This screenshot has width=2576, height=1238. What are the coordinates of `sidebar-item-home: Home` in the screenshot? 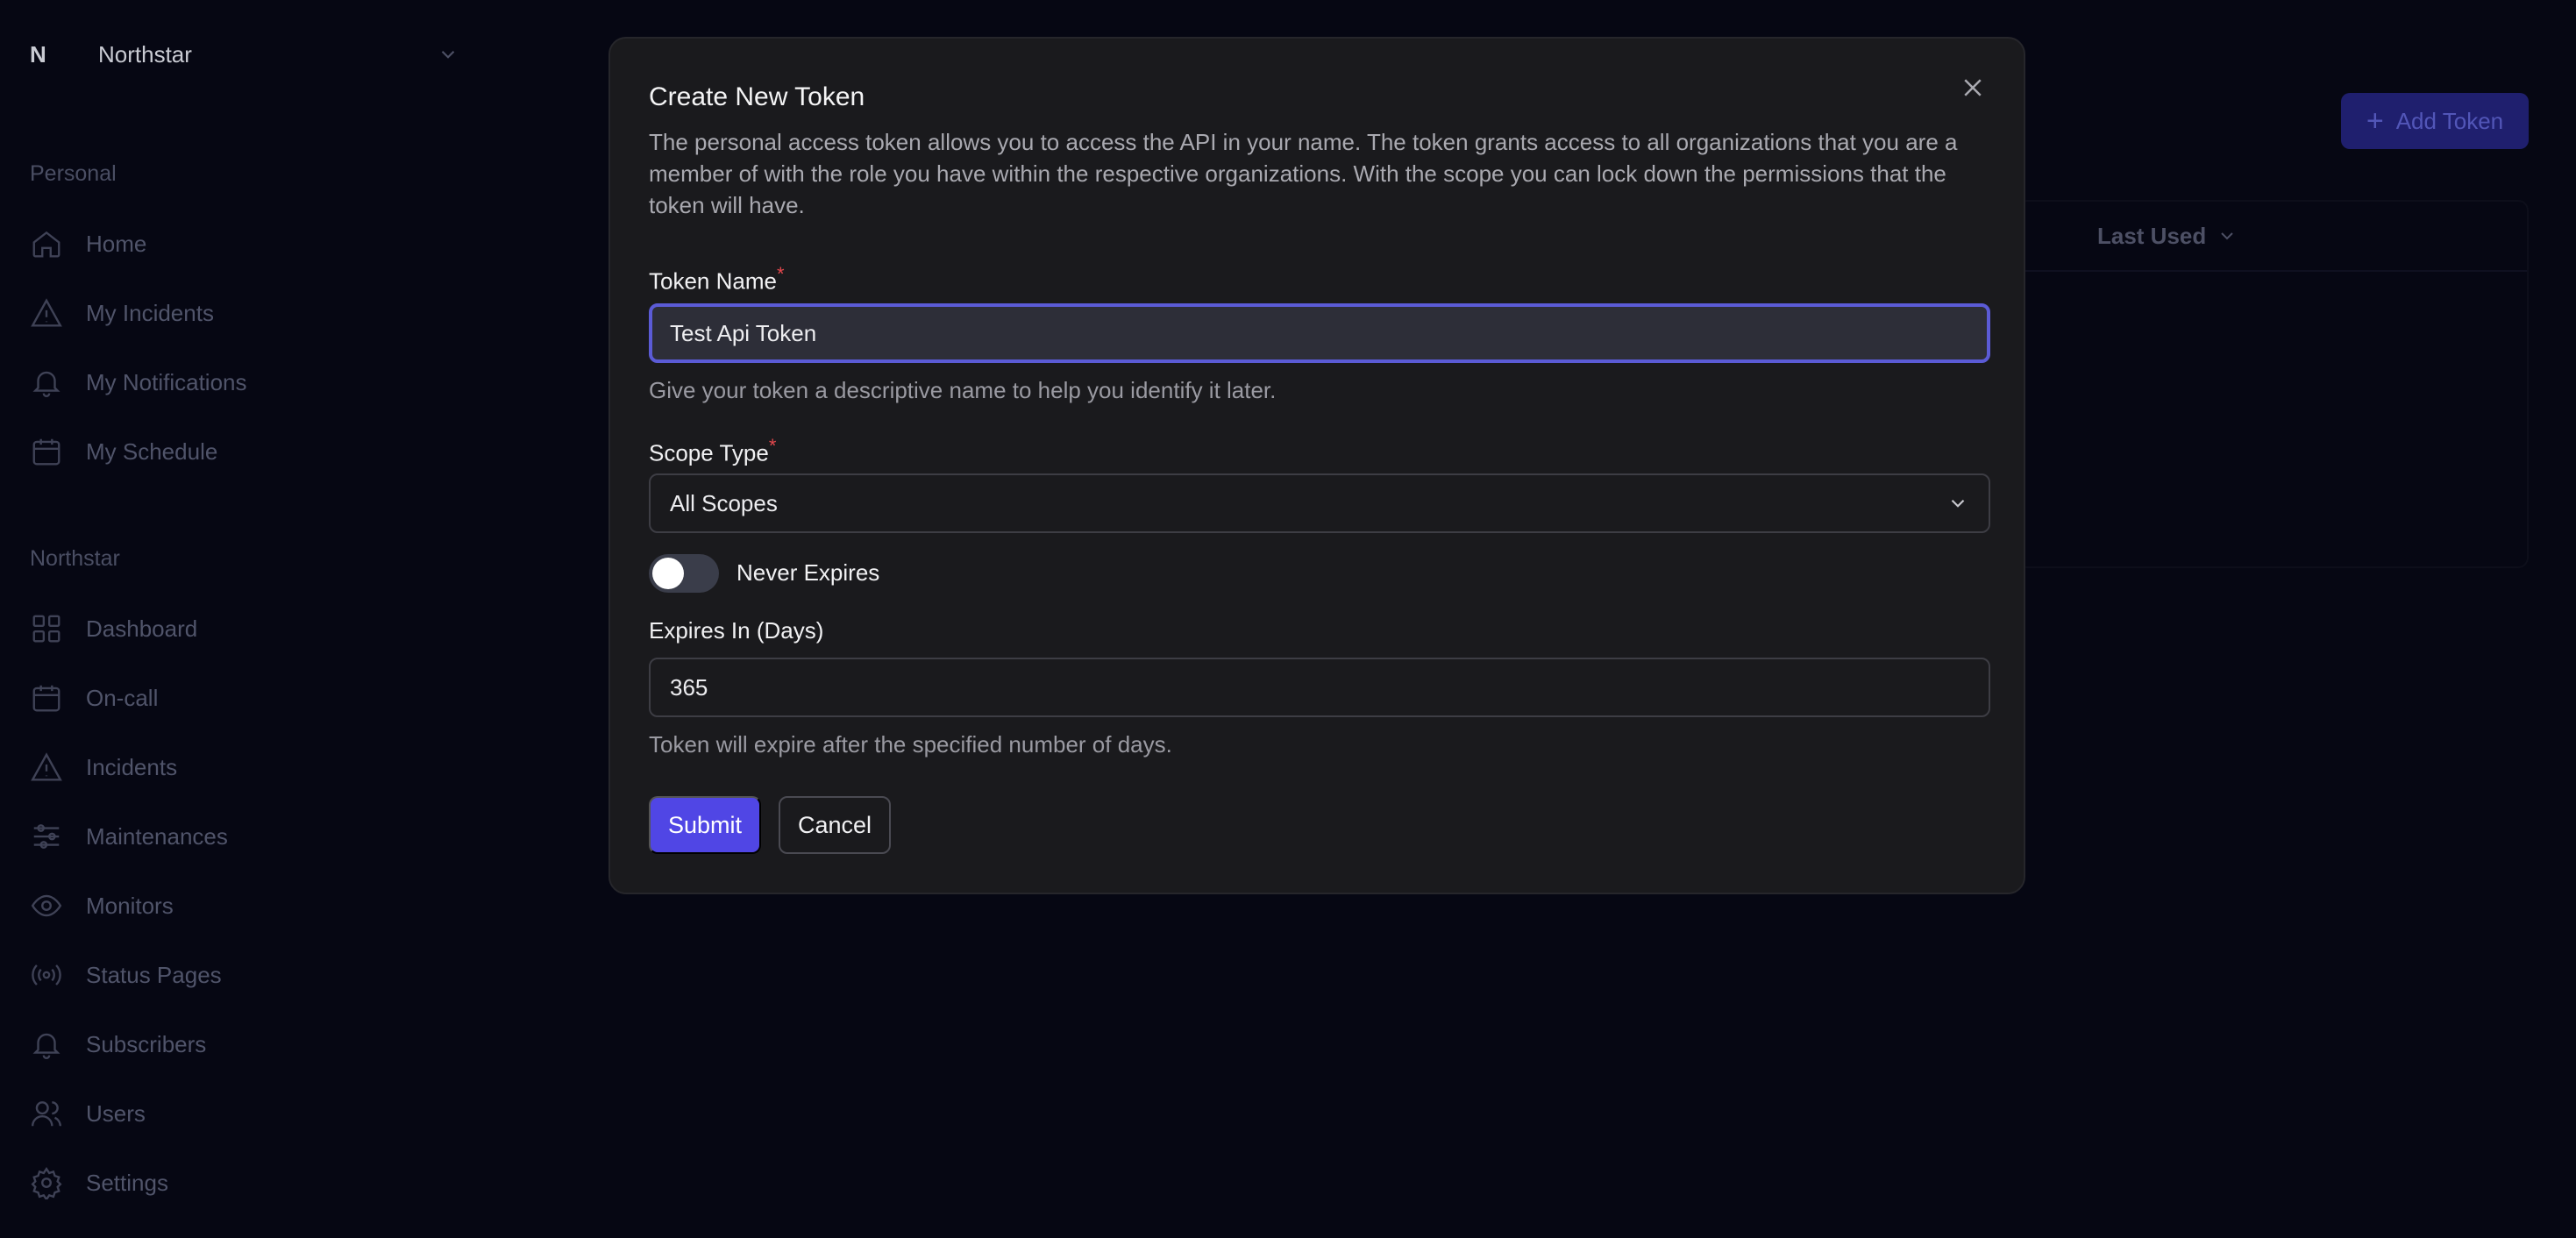 It's located at (88, 244).